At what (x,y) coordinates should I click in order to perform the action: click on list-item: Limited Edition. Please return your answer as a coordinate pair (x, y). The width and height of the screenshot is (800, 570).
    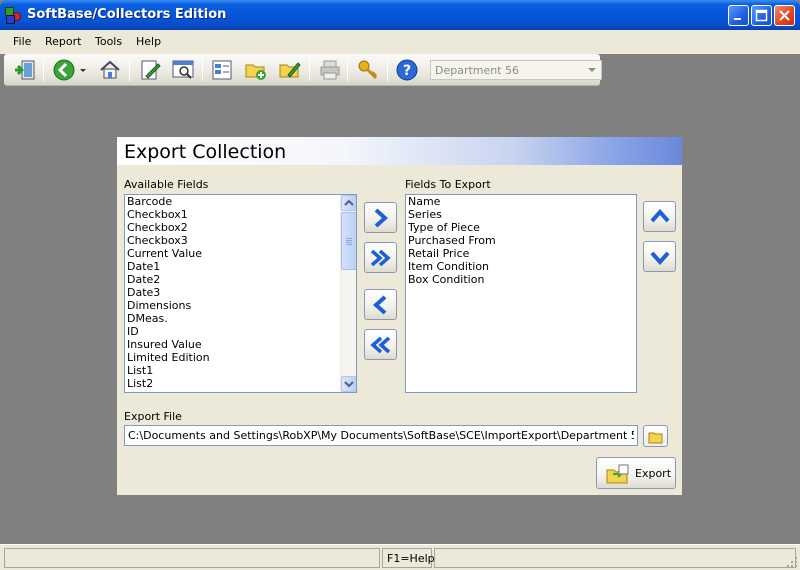
    Looking at the image, I should click on (240, 357).